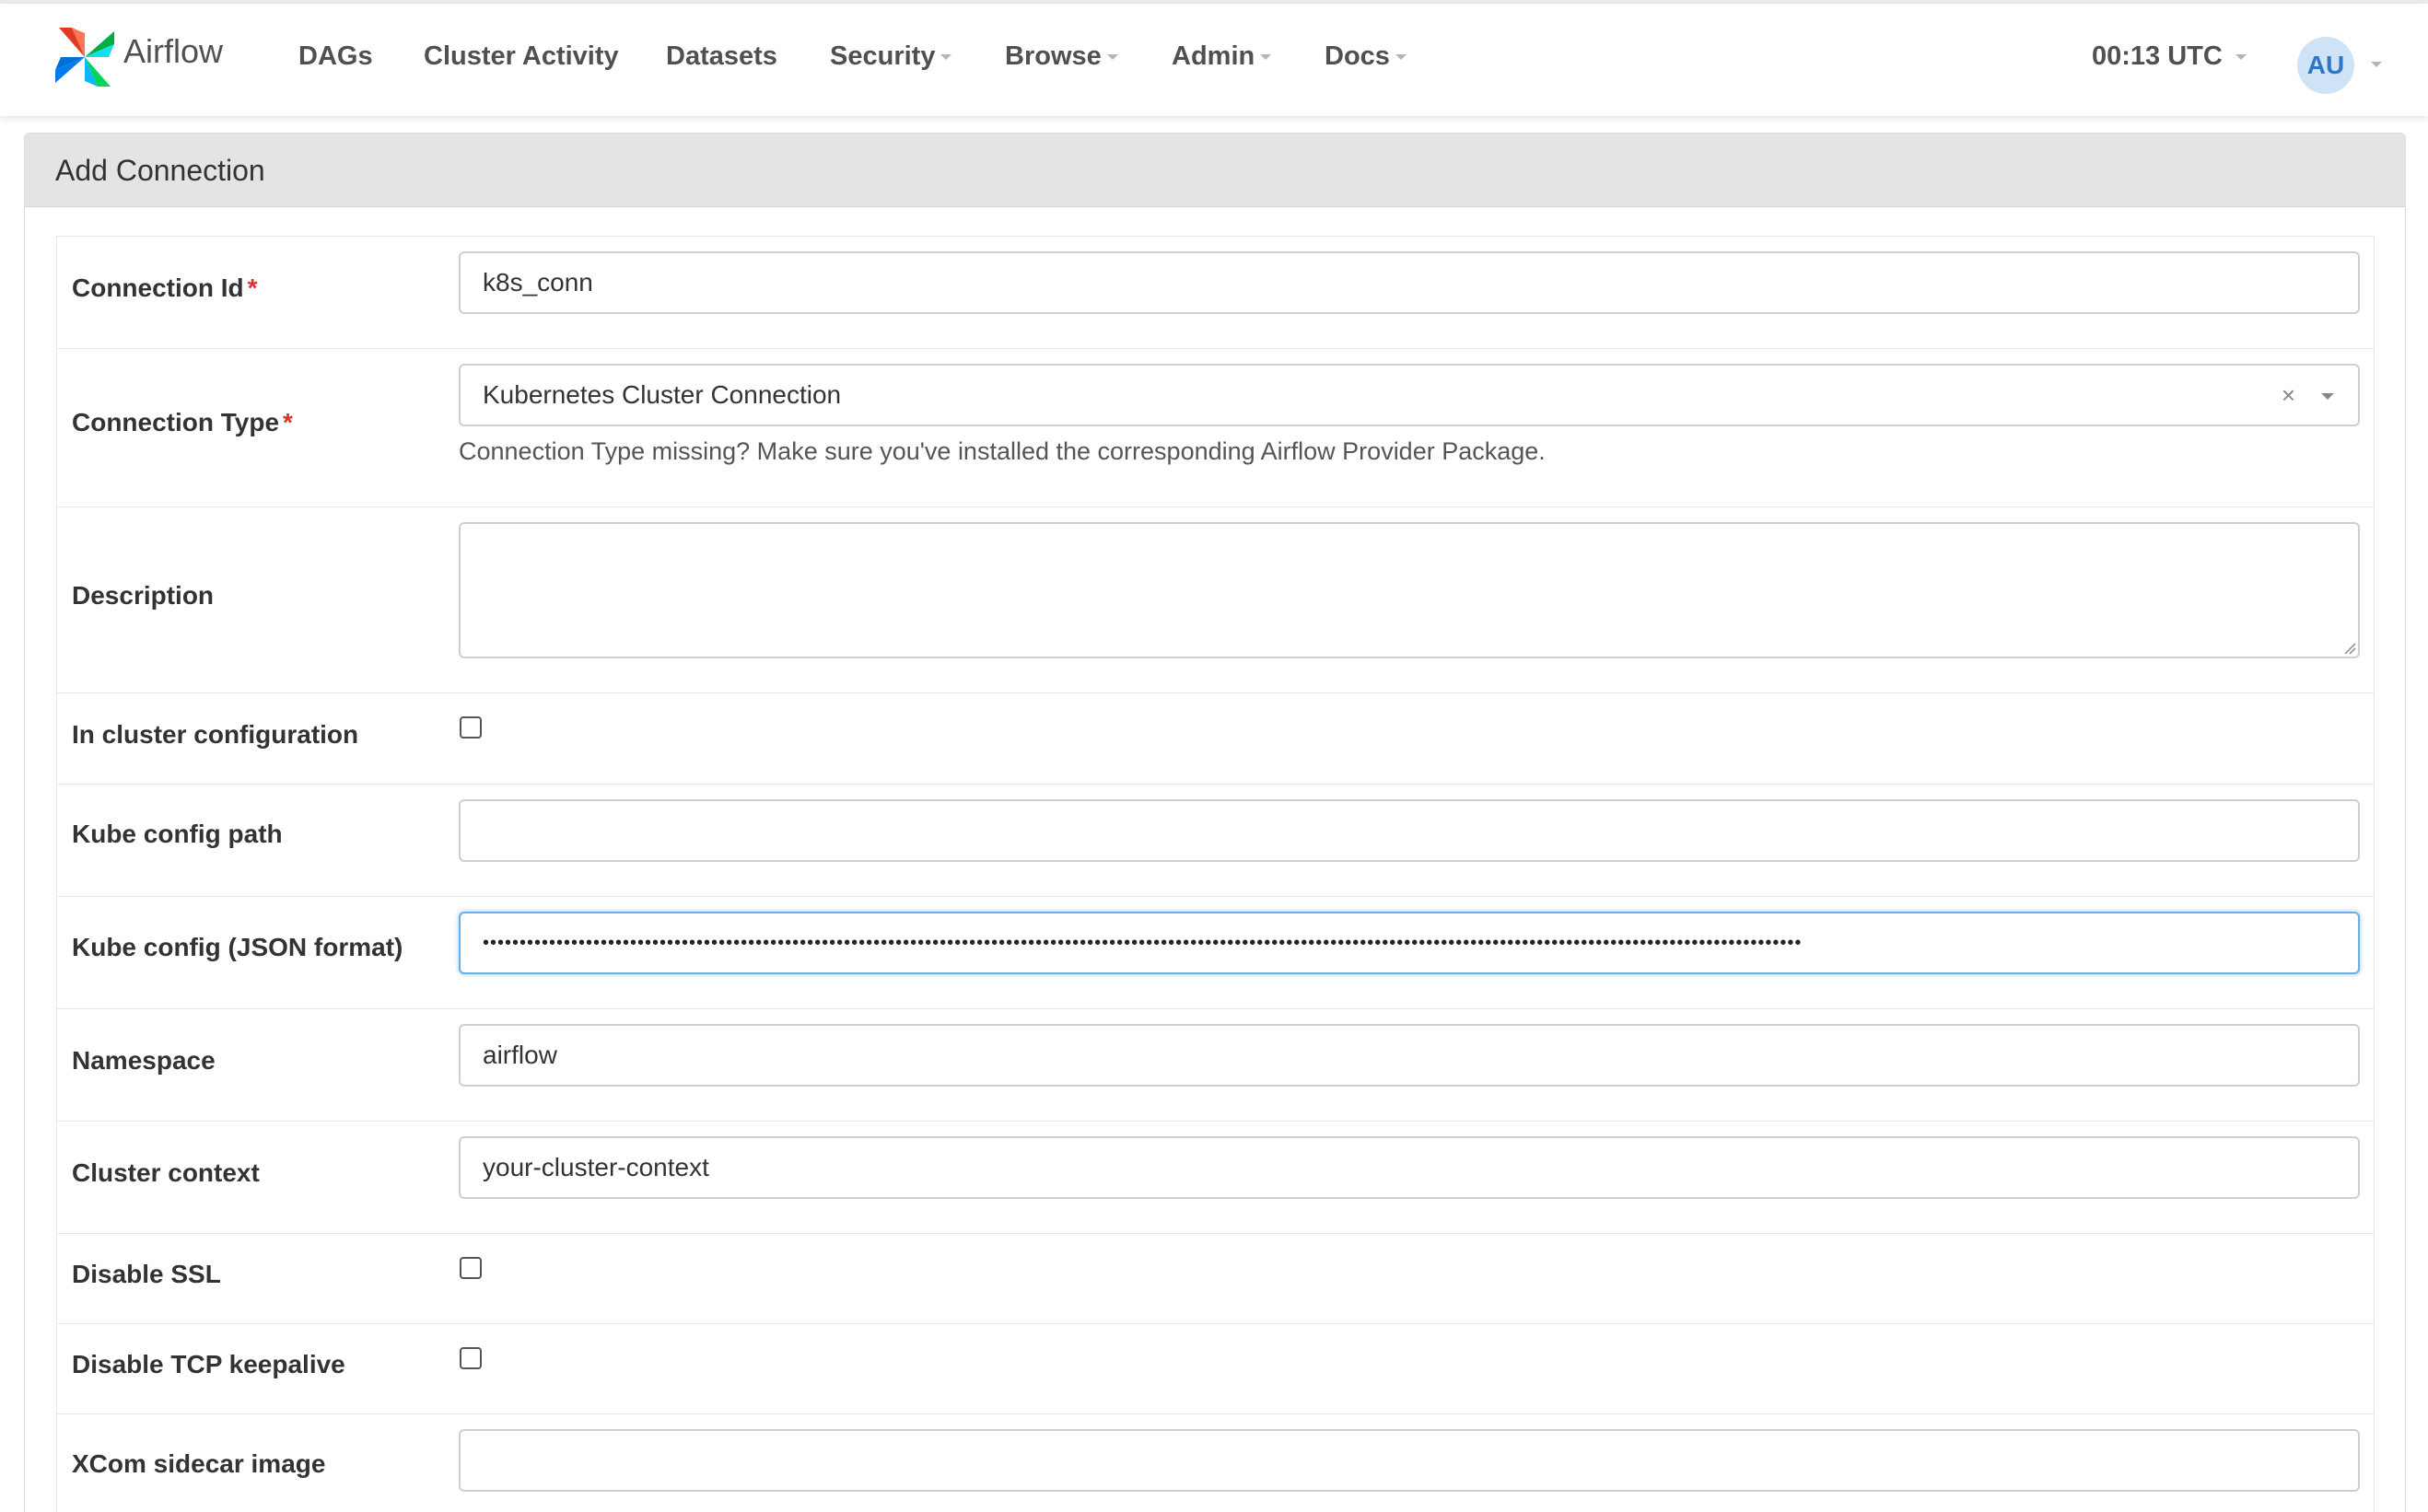  What do you see at coordinates (1215, 1369) in the screenshot?
I see `row-disable-tcp-keepalive: Disable TCP keepalive` at bounding box center [1215, 1369].